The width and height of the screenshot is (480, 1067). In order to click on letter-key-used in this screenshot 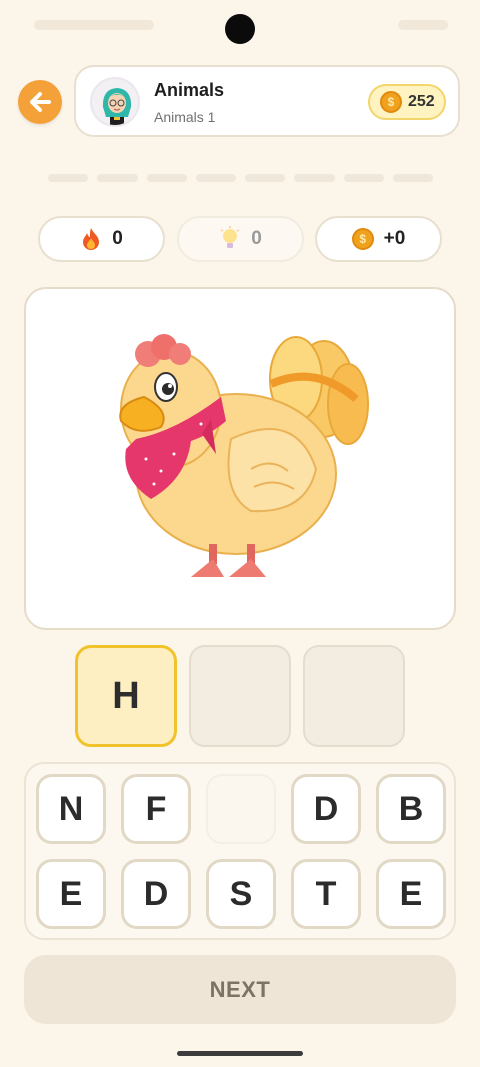, I will do `click(241, 809)`.